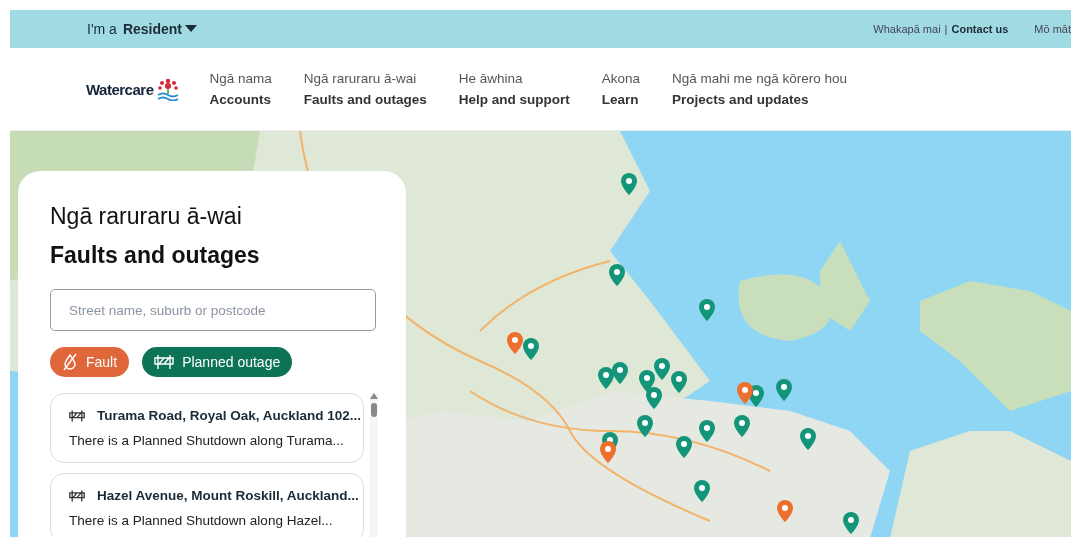  I want to click on audience-dropdown: Resident, so click(160, 29).